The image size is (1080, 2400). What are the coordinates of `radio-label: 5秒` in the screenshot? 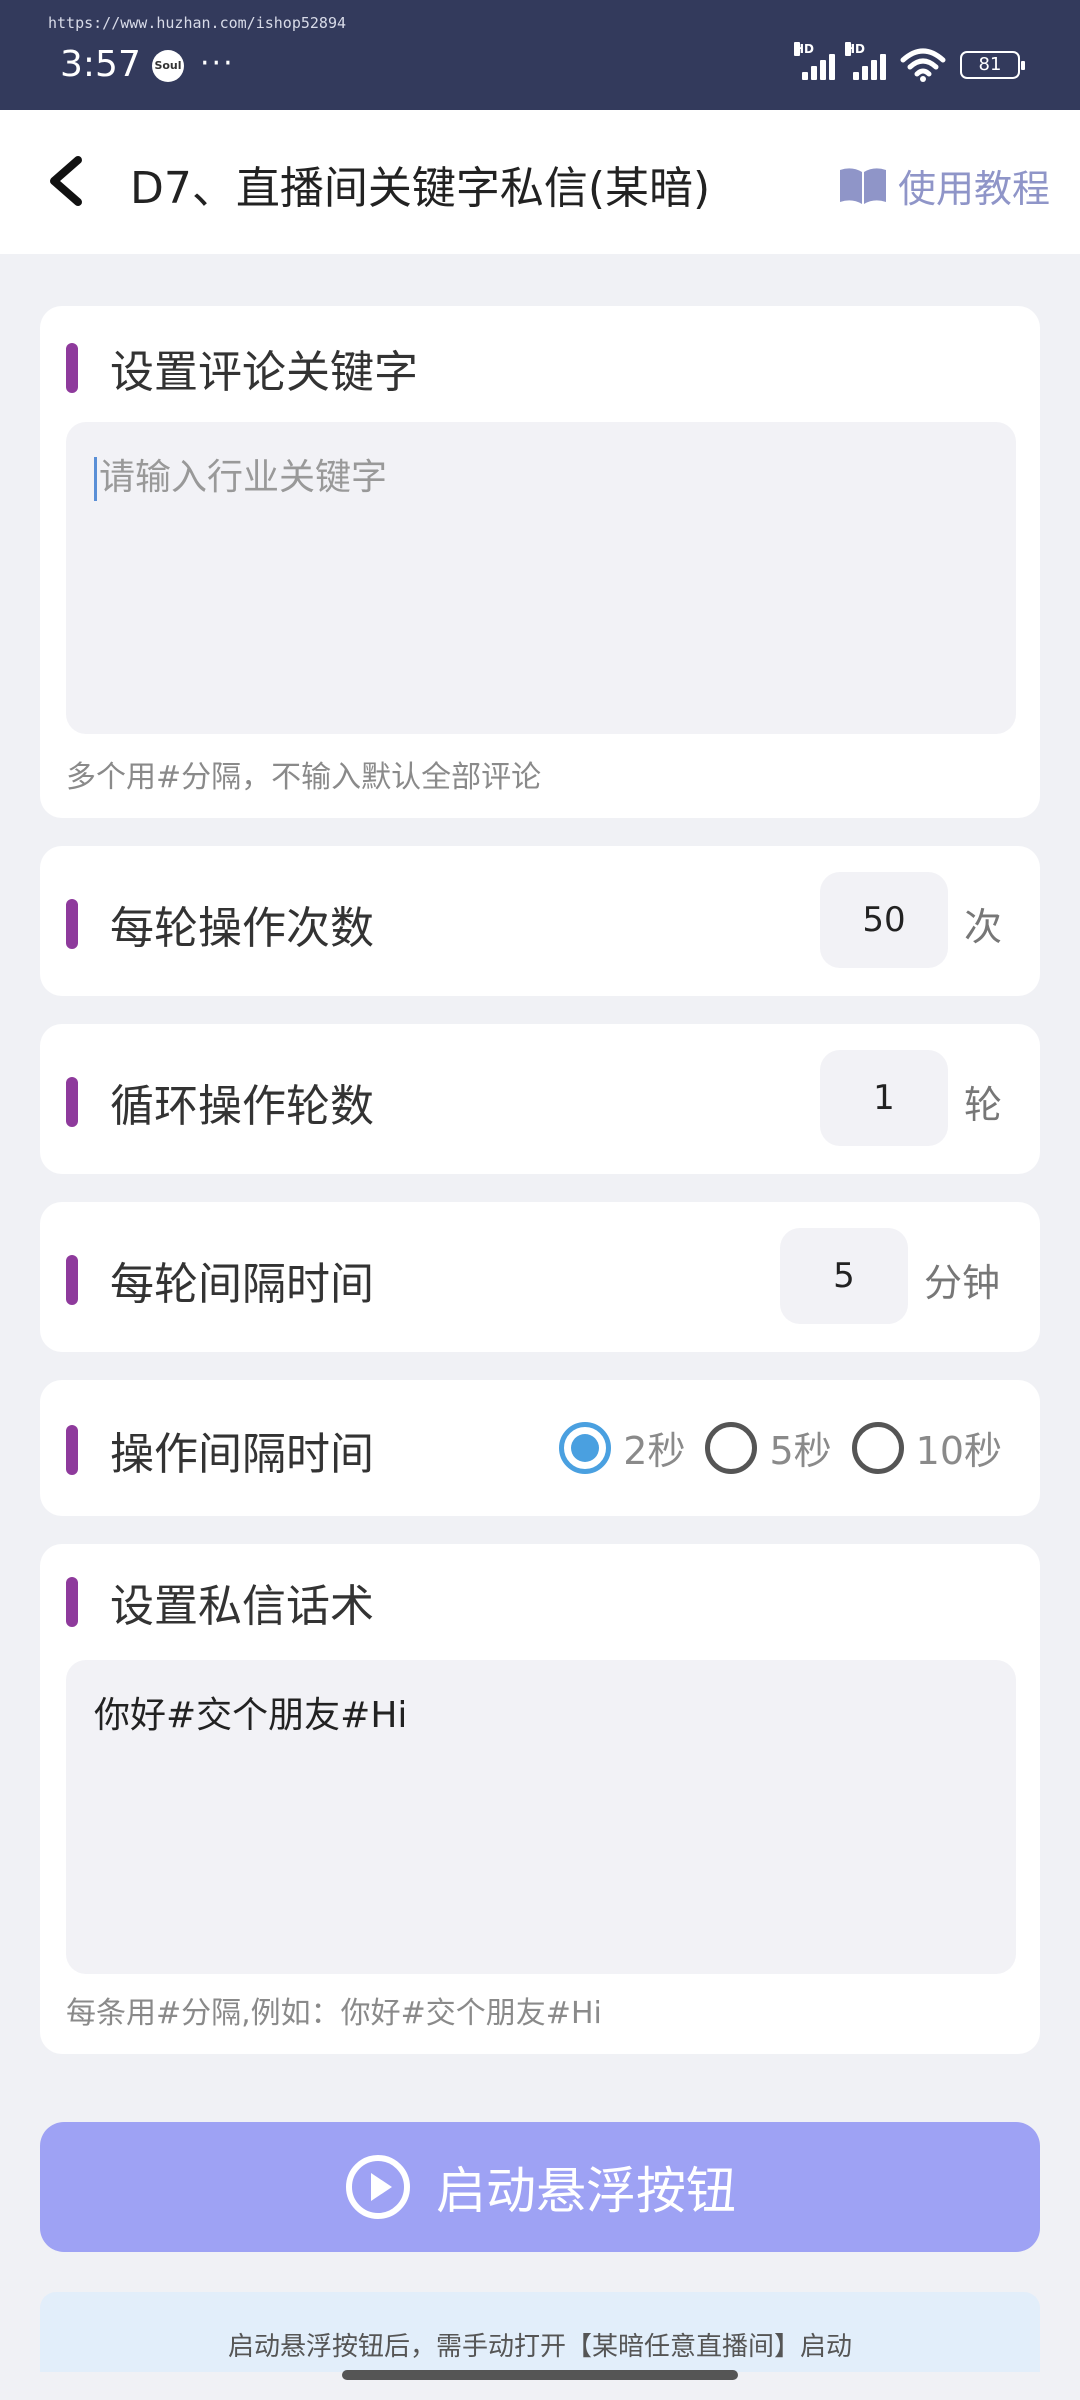 It's located at (800, 1451).